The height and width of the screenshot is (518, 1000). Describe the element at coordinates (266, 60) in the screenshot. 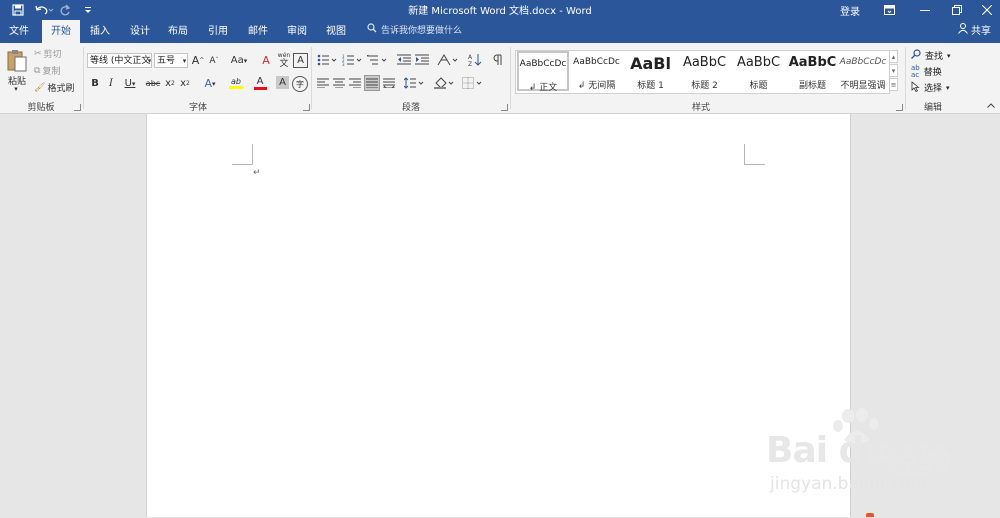

I see `clear-formatting-button: A` at that location.